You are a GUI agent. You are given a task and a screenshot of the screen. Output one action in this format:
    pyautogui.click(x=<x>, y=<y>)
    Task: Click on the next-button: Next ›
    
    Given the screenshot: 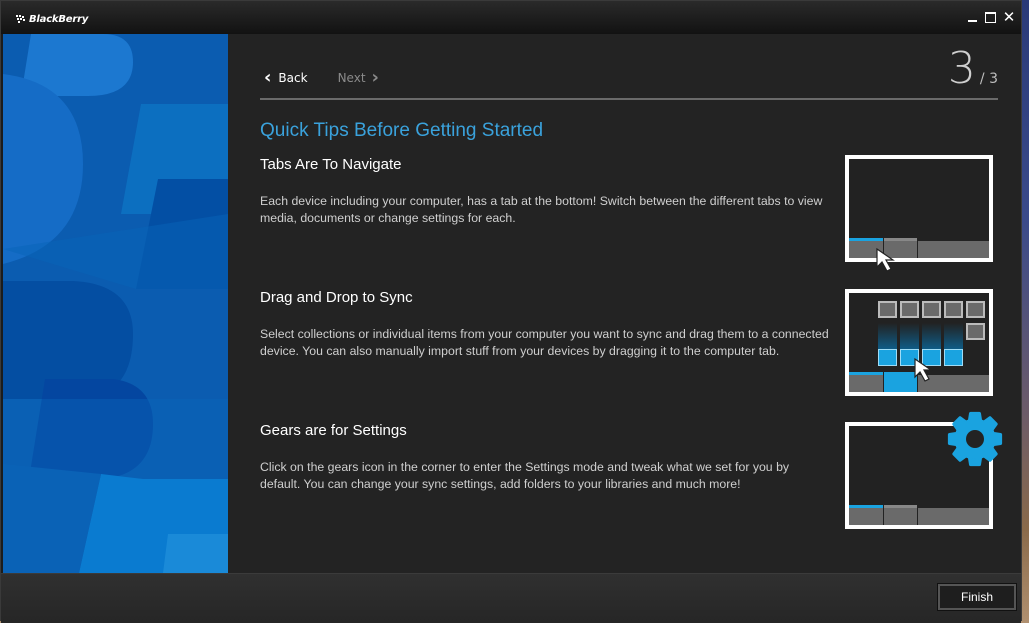 What is the action you would take?
    pyautogui.click(x=358, y=77)
    